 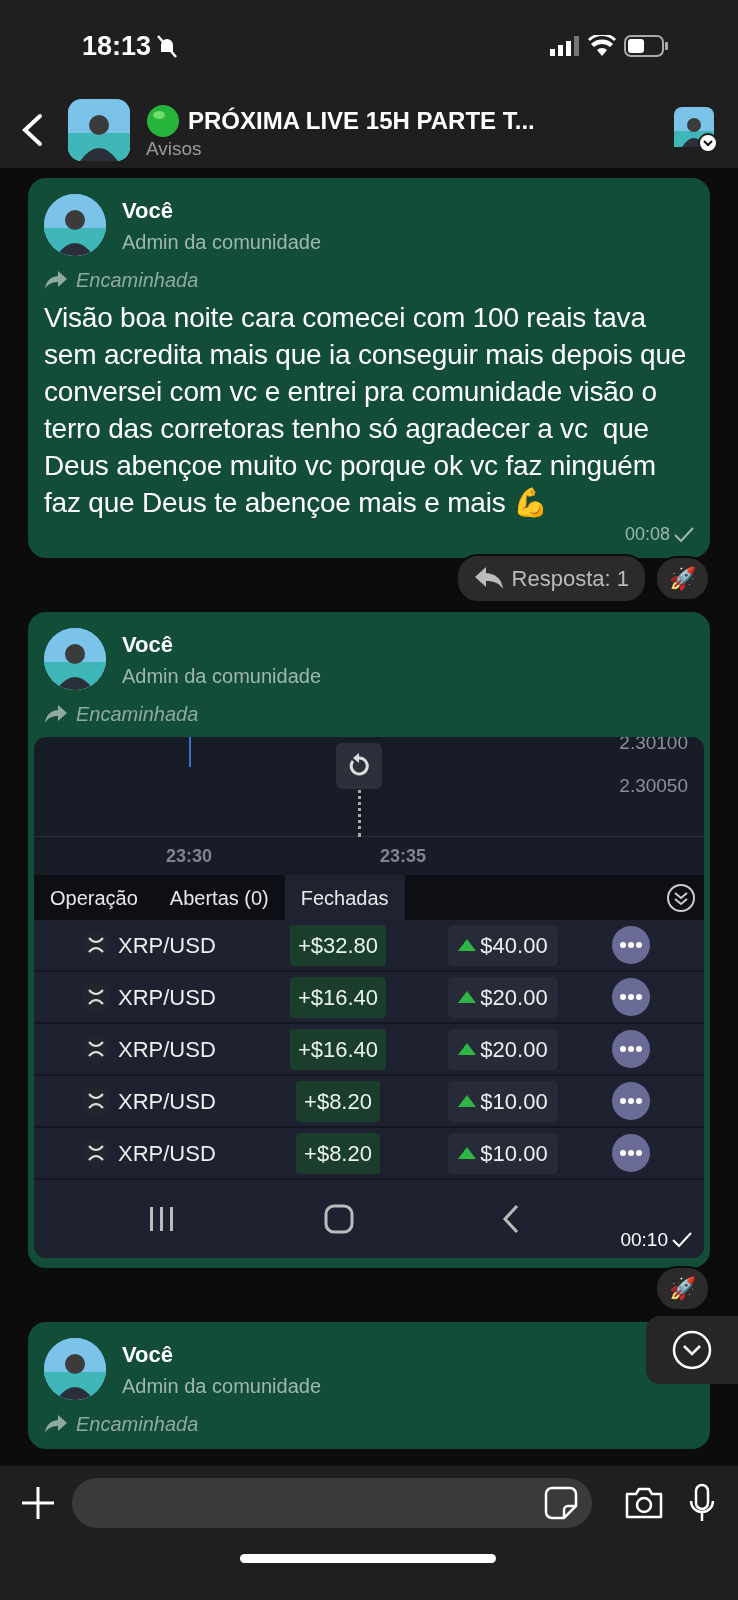 I want to click on message-time: 00:08, so click(x=647, y=534).